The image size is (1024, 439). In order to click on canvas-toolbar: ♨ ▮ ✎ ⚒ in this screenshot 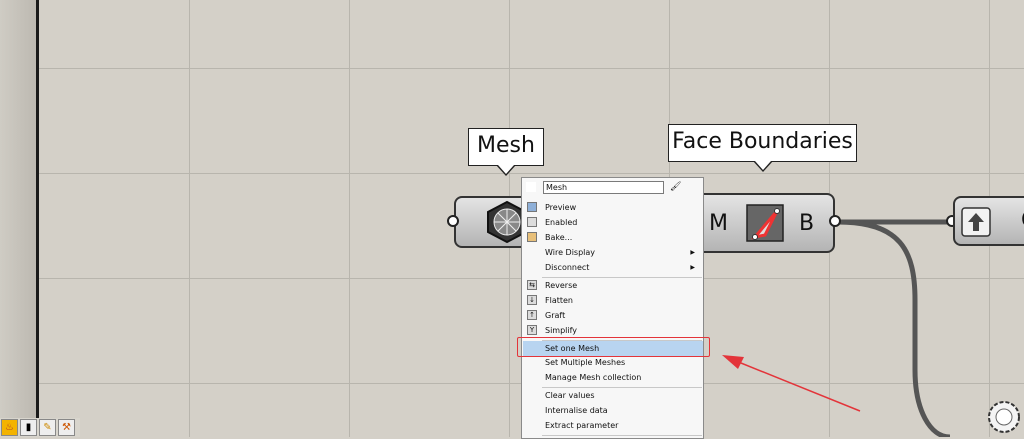, I will do `click(40, 427)`.